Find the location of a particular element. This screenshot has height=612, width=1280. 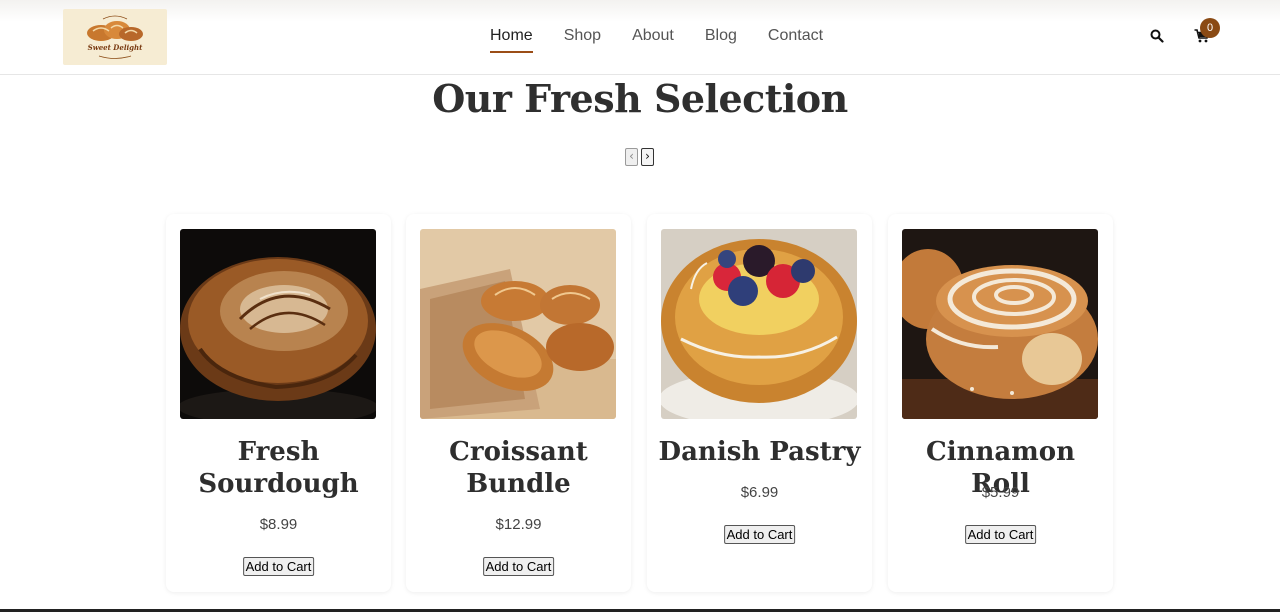

nav-item-blog: Blog is located at coordinates (721, 40).